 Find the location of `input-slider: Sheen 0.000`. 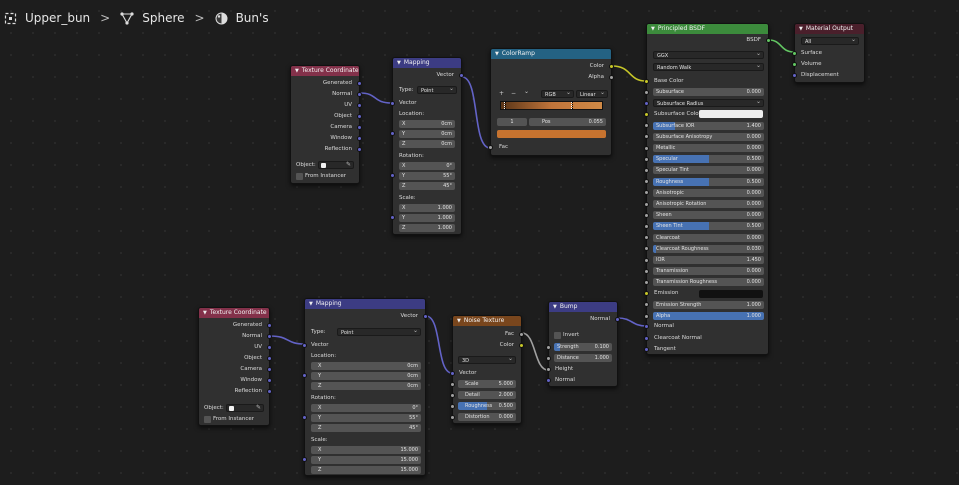

input-slider: Sheen 0.000 is located at coordinates (708, 215).